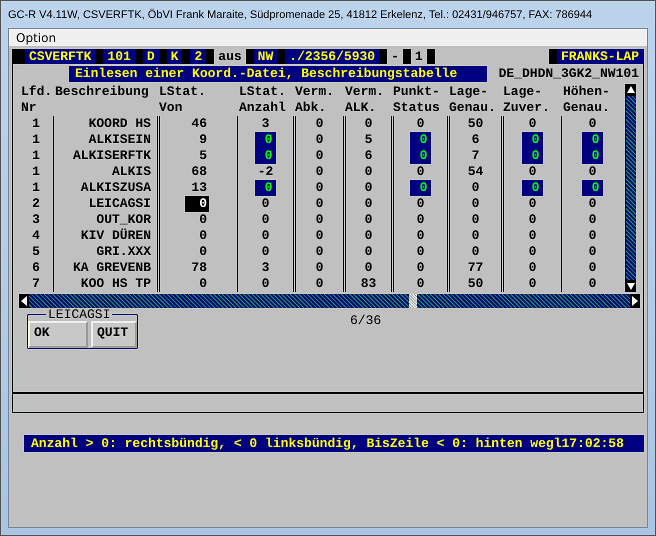 The image size is (656, 536). What do you see at coordinates (115, 284) in the screenshot?
I see `table-cell: KOO HS TP` at bounding box center [115, 284].